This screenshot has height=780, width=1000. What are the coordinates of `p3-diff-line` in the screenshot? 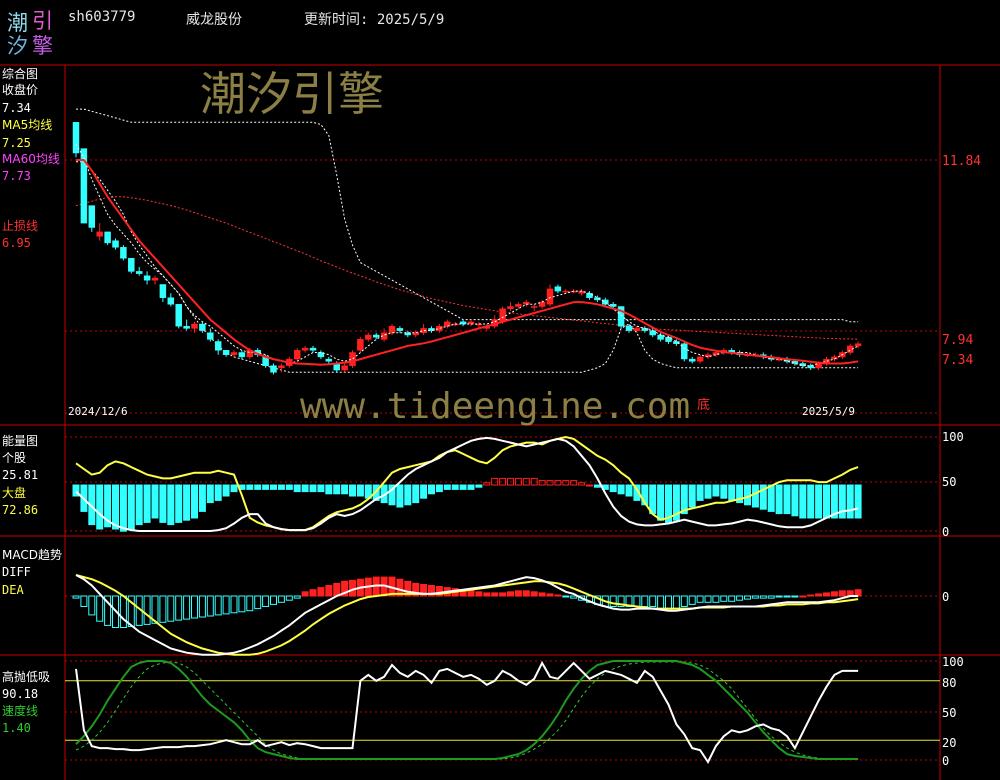 It's located at (467, 615).